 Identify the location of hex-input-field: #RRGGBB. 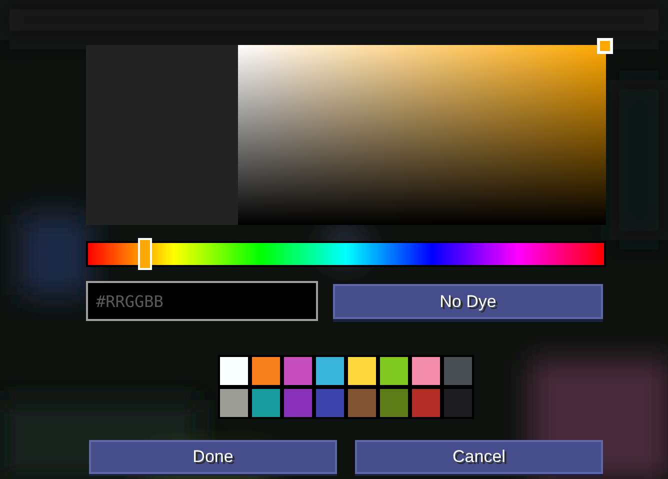
(202, 301).